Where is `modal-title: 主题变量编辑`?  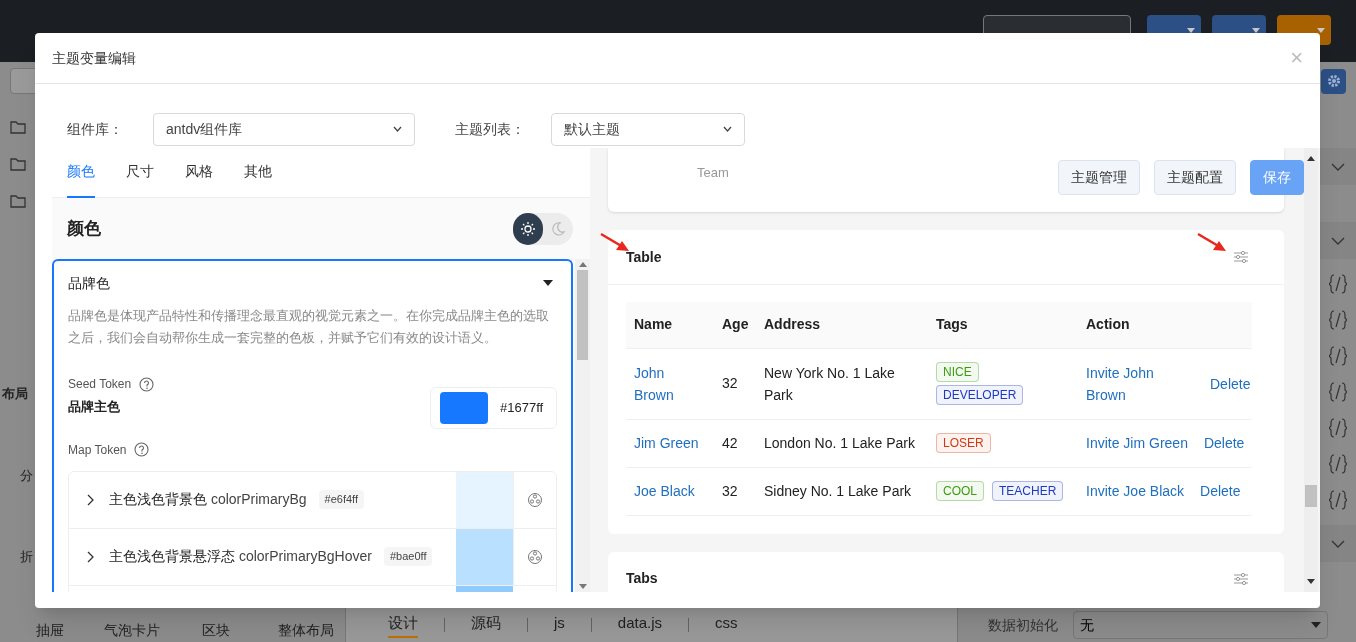 modal-title: 主题变量编辑 is located at coordinates (94, 58).